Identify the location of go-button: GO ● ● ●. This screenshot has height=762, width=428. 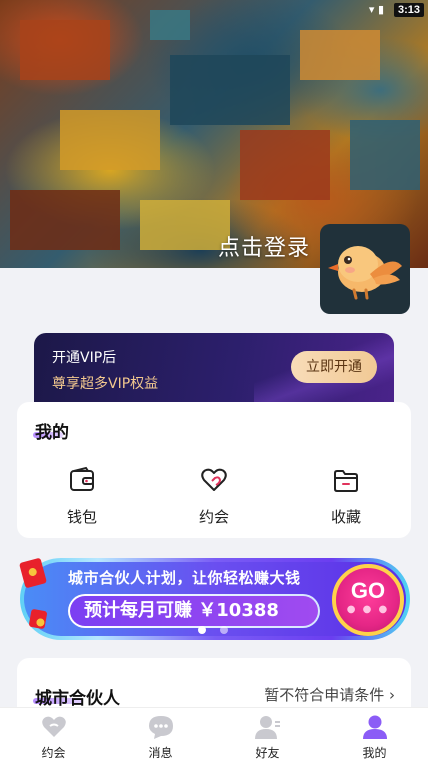
(368, 600).